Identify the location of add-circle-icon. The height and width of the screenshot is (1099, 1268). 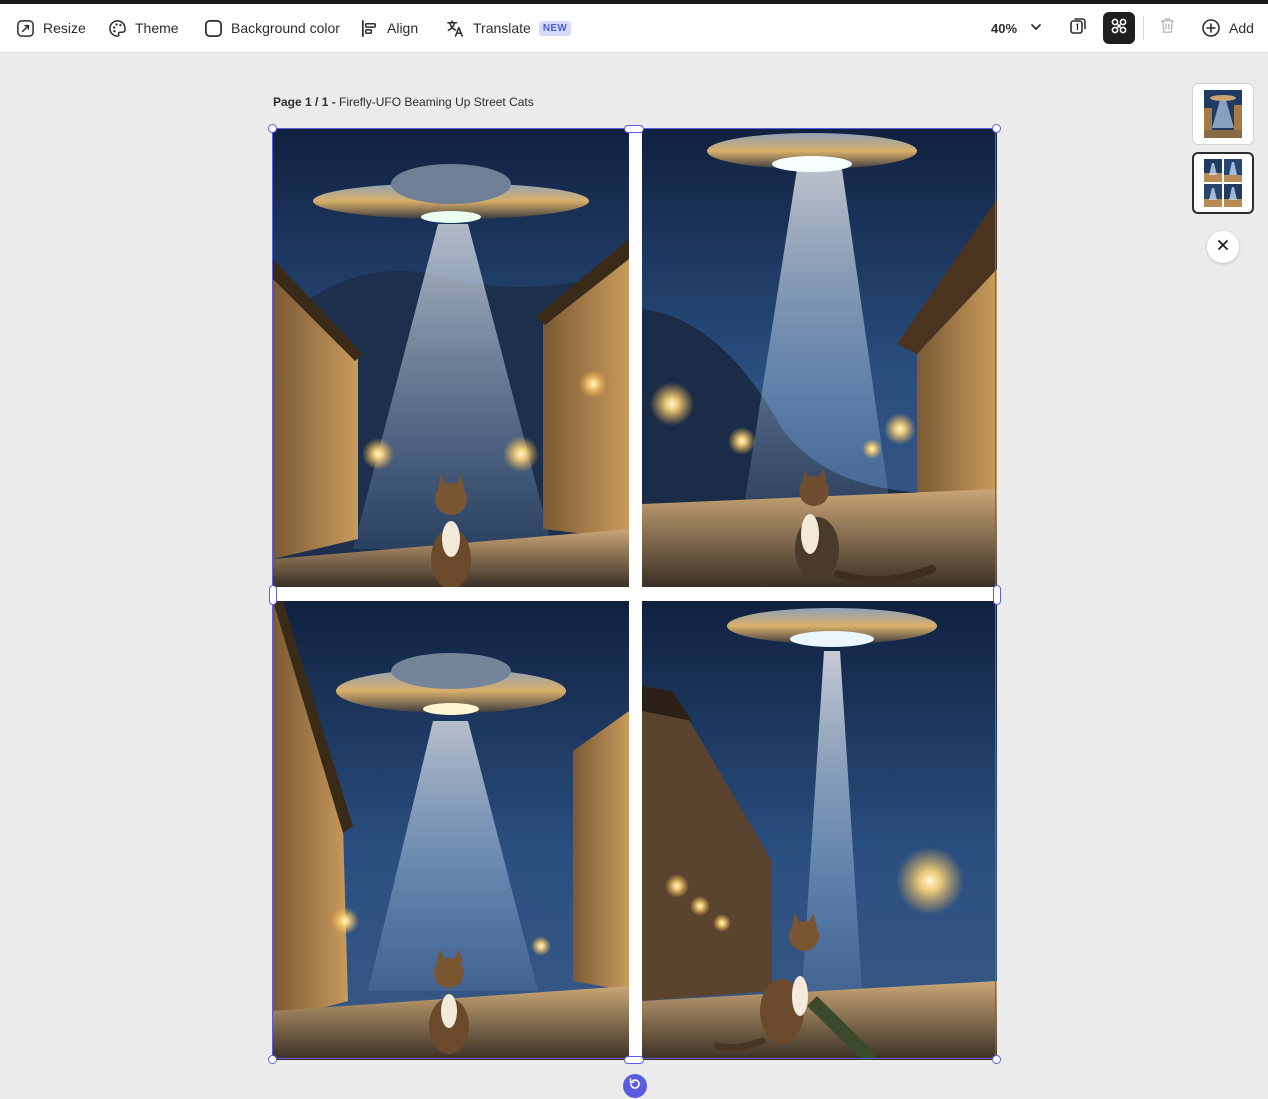
(1211, 28).